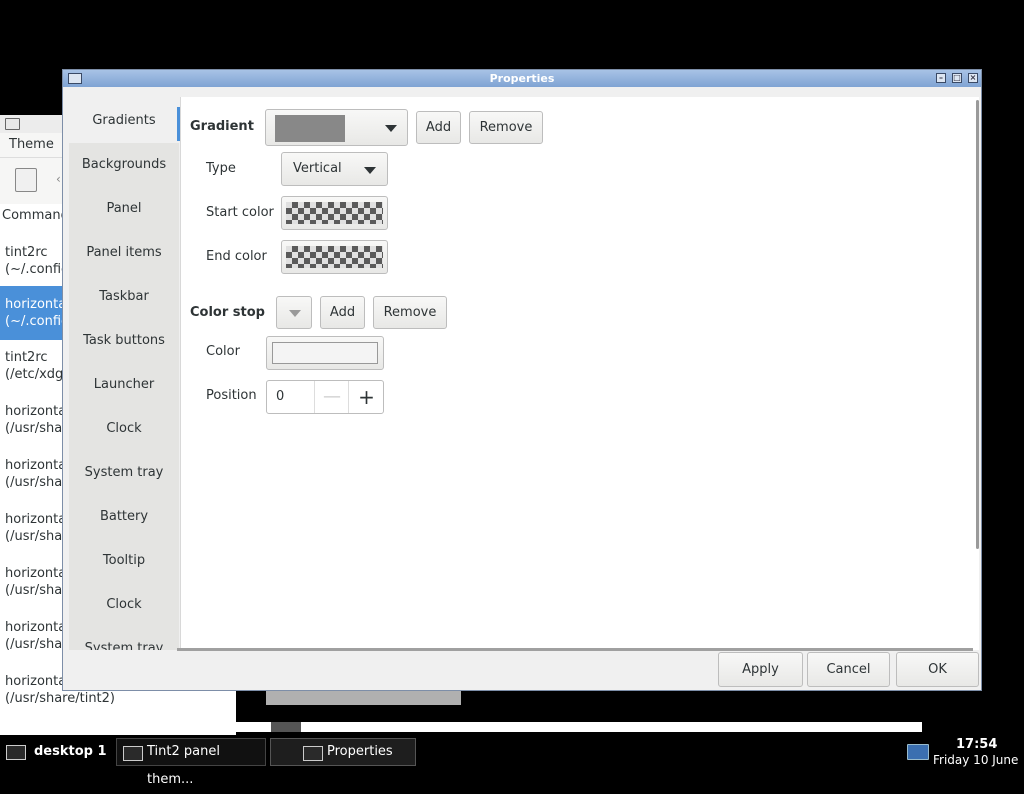 The image size is (1024, 794). I want to click on position-label: Position, so click(231, 395).